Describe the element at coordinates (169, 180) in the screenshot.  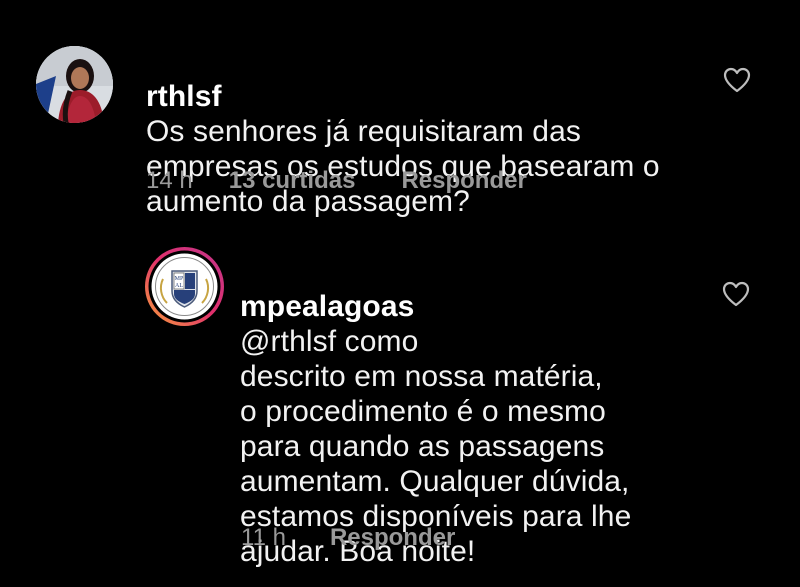
I see `comment-time: 14 h` at that location.